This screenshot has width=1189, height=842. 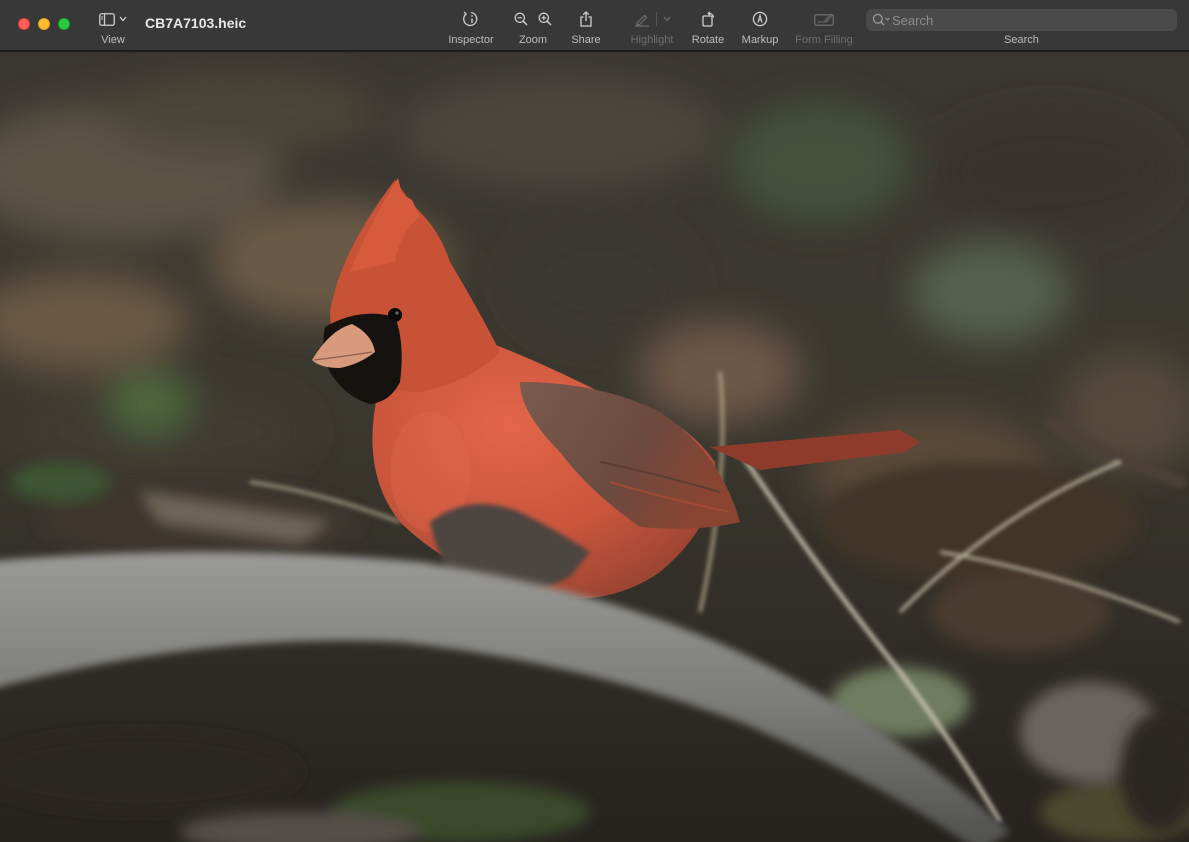 What do you see at coordinates (824, 40) in the screenshot?
I see `form-filling-label: Form Filling` at bounding box center [824, 40].